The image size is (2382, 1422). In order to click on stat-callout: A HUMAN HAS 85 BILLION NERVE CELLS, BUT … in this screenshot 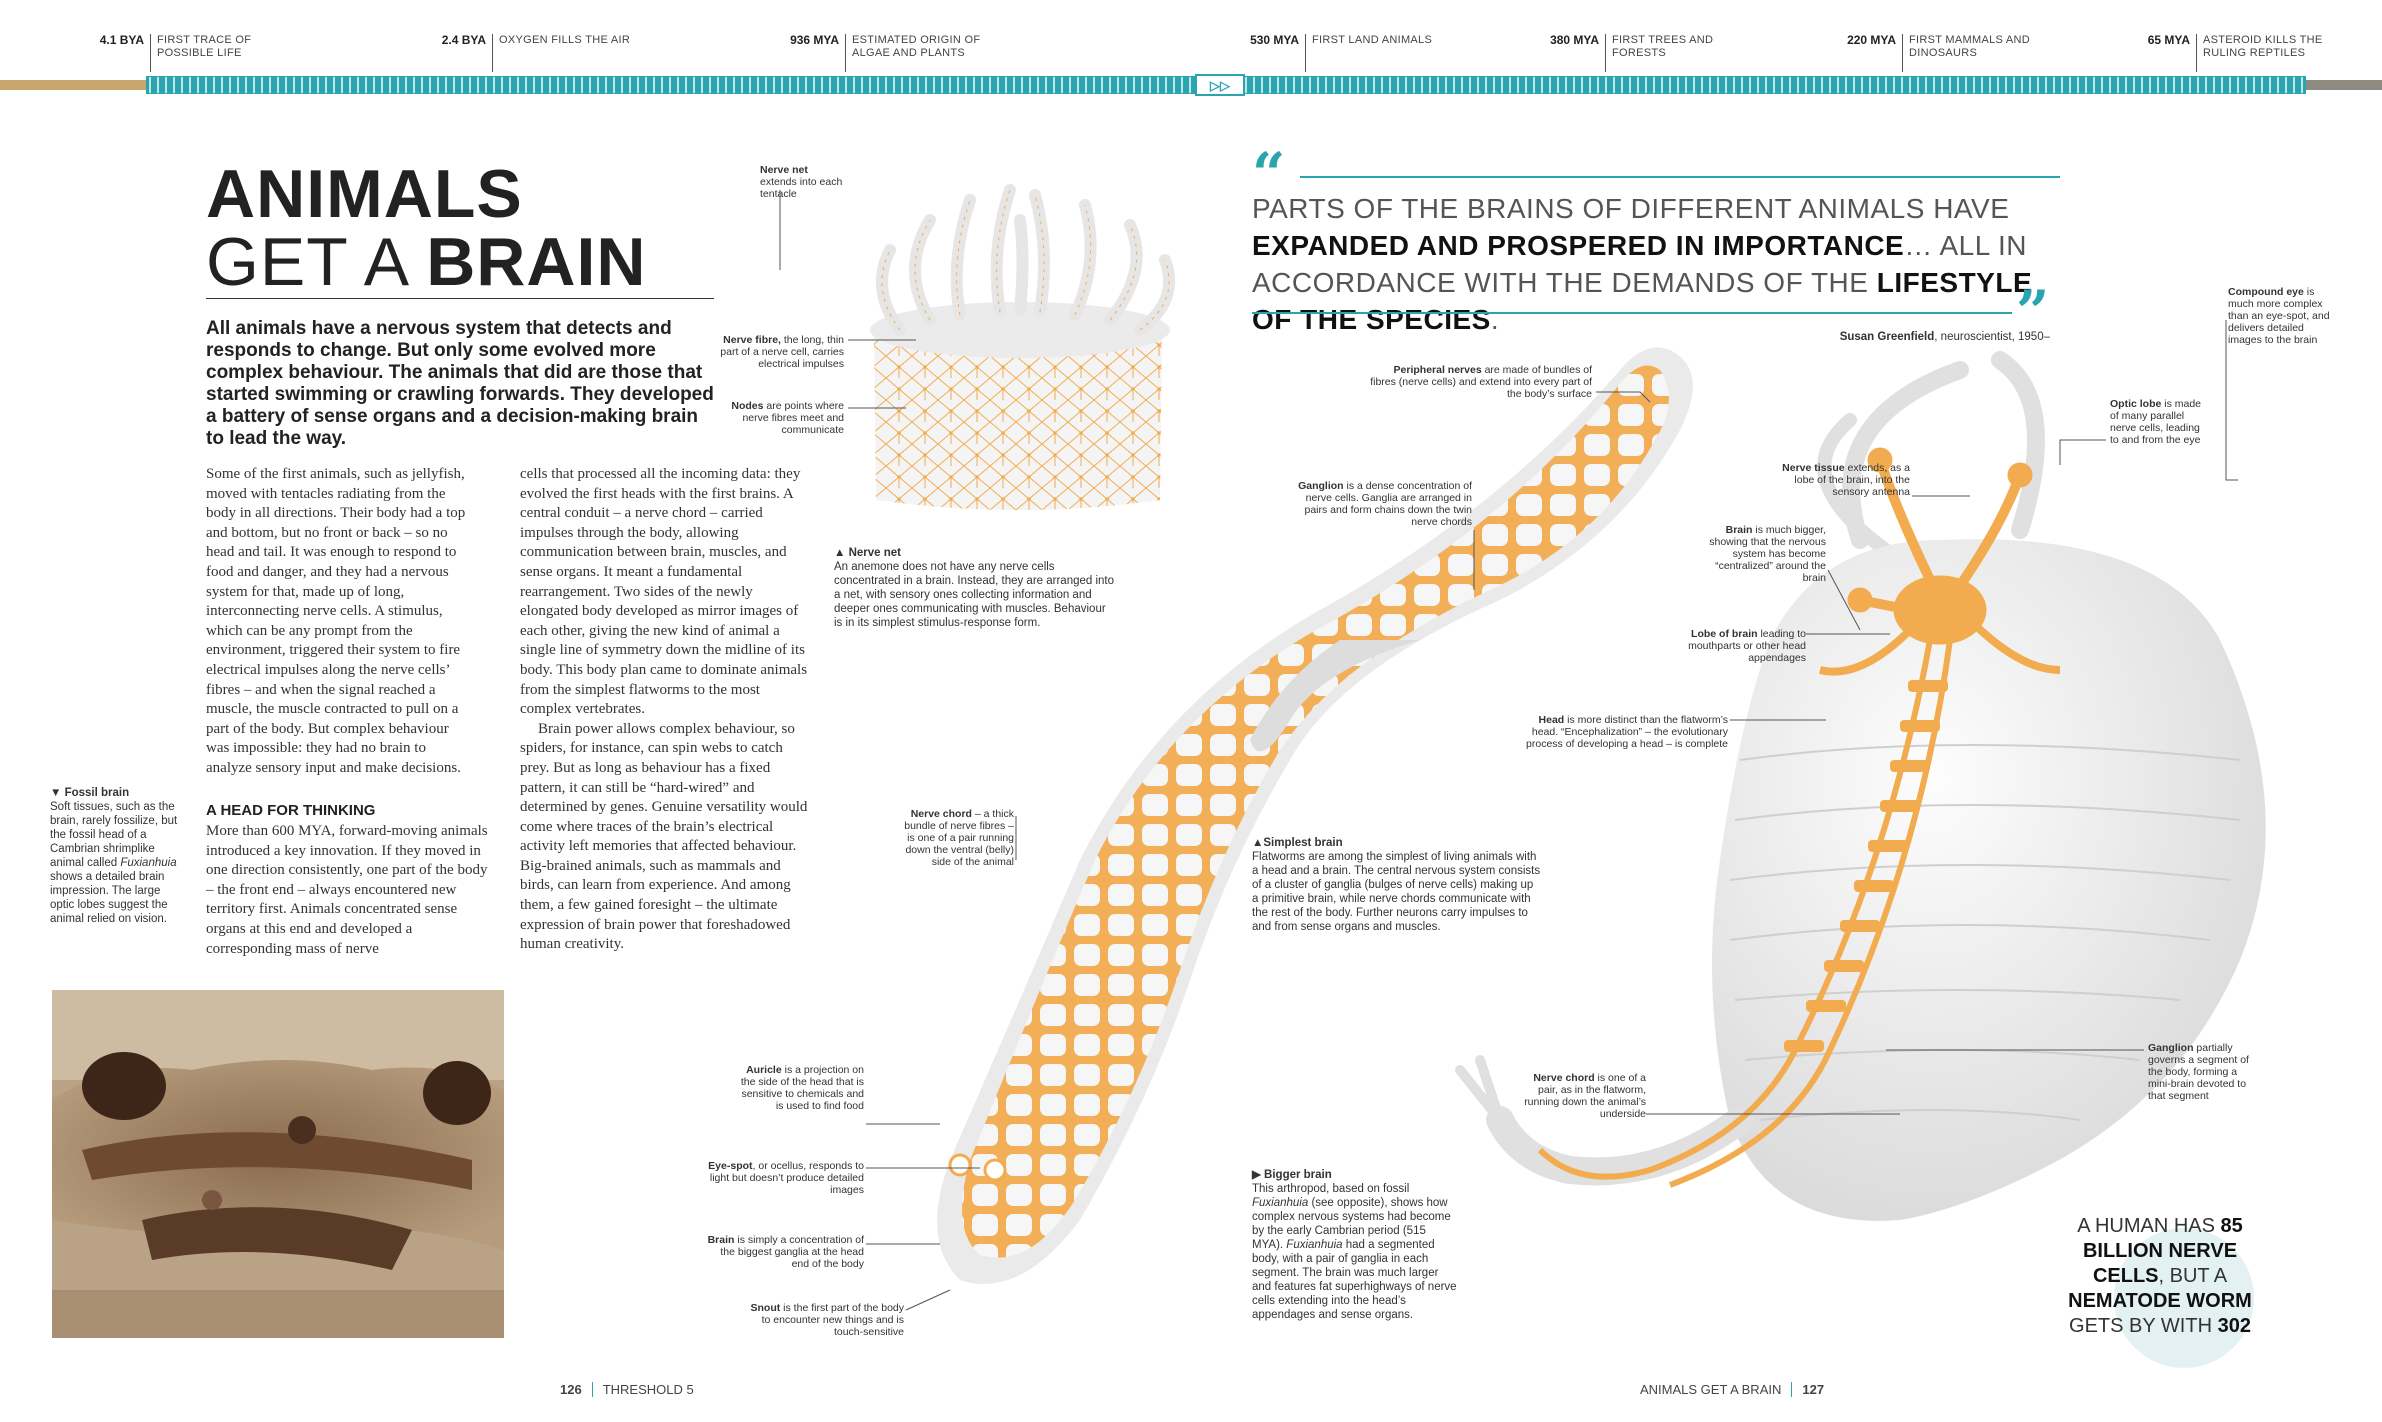, I will do `click(2160, 1276)`.